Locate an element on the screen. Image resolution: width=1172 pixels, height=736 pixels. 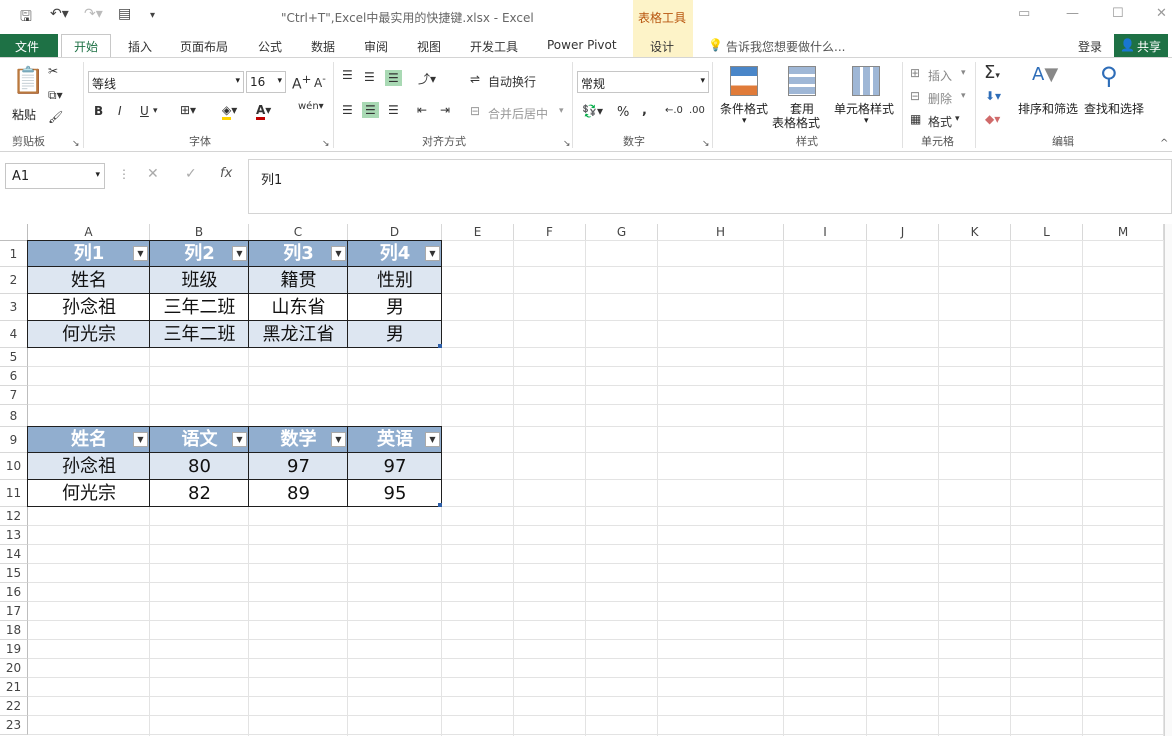
paste-button: 📋 粘贴 is located at coordinates (26, 94).